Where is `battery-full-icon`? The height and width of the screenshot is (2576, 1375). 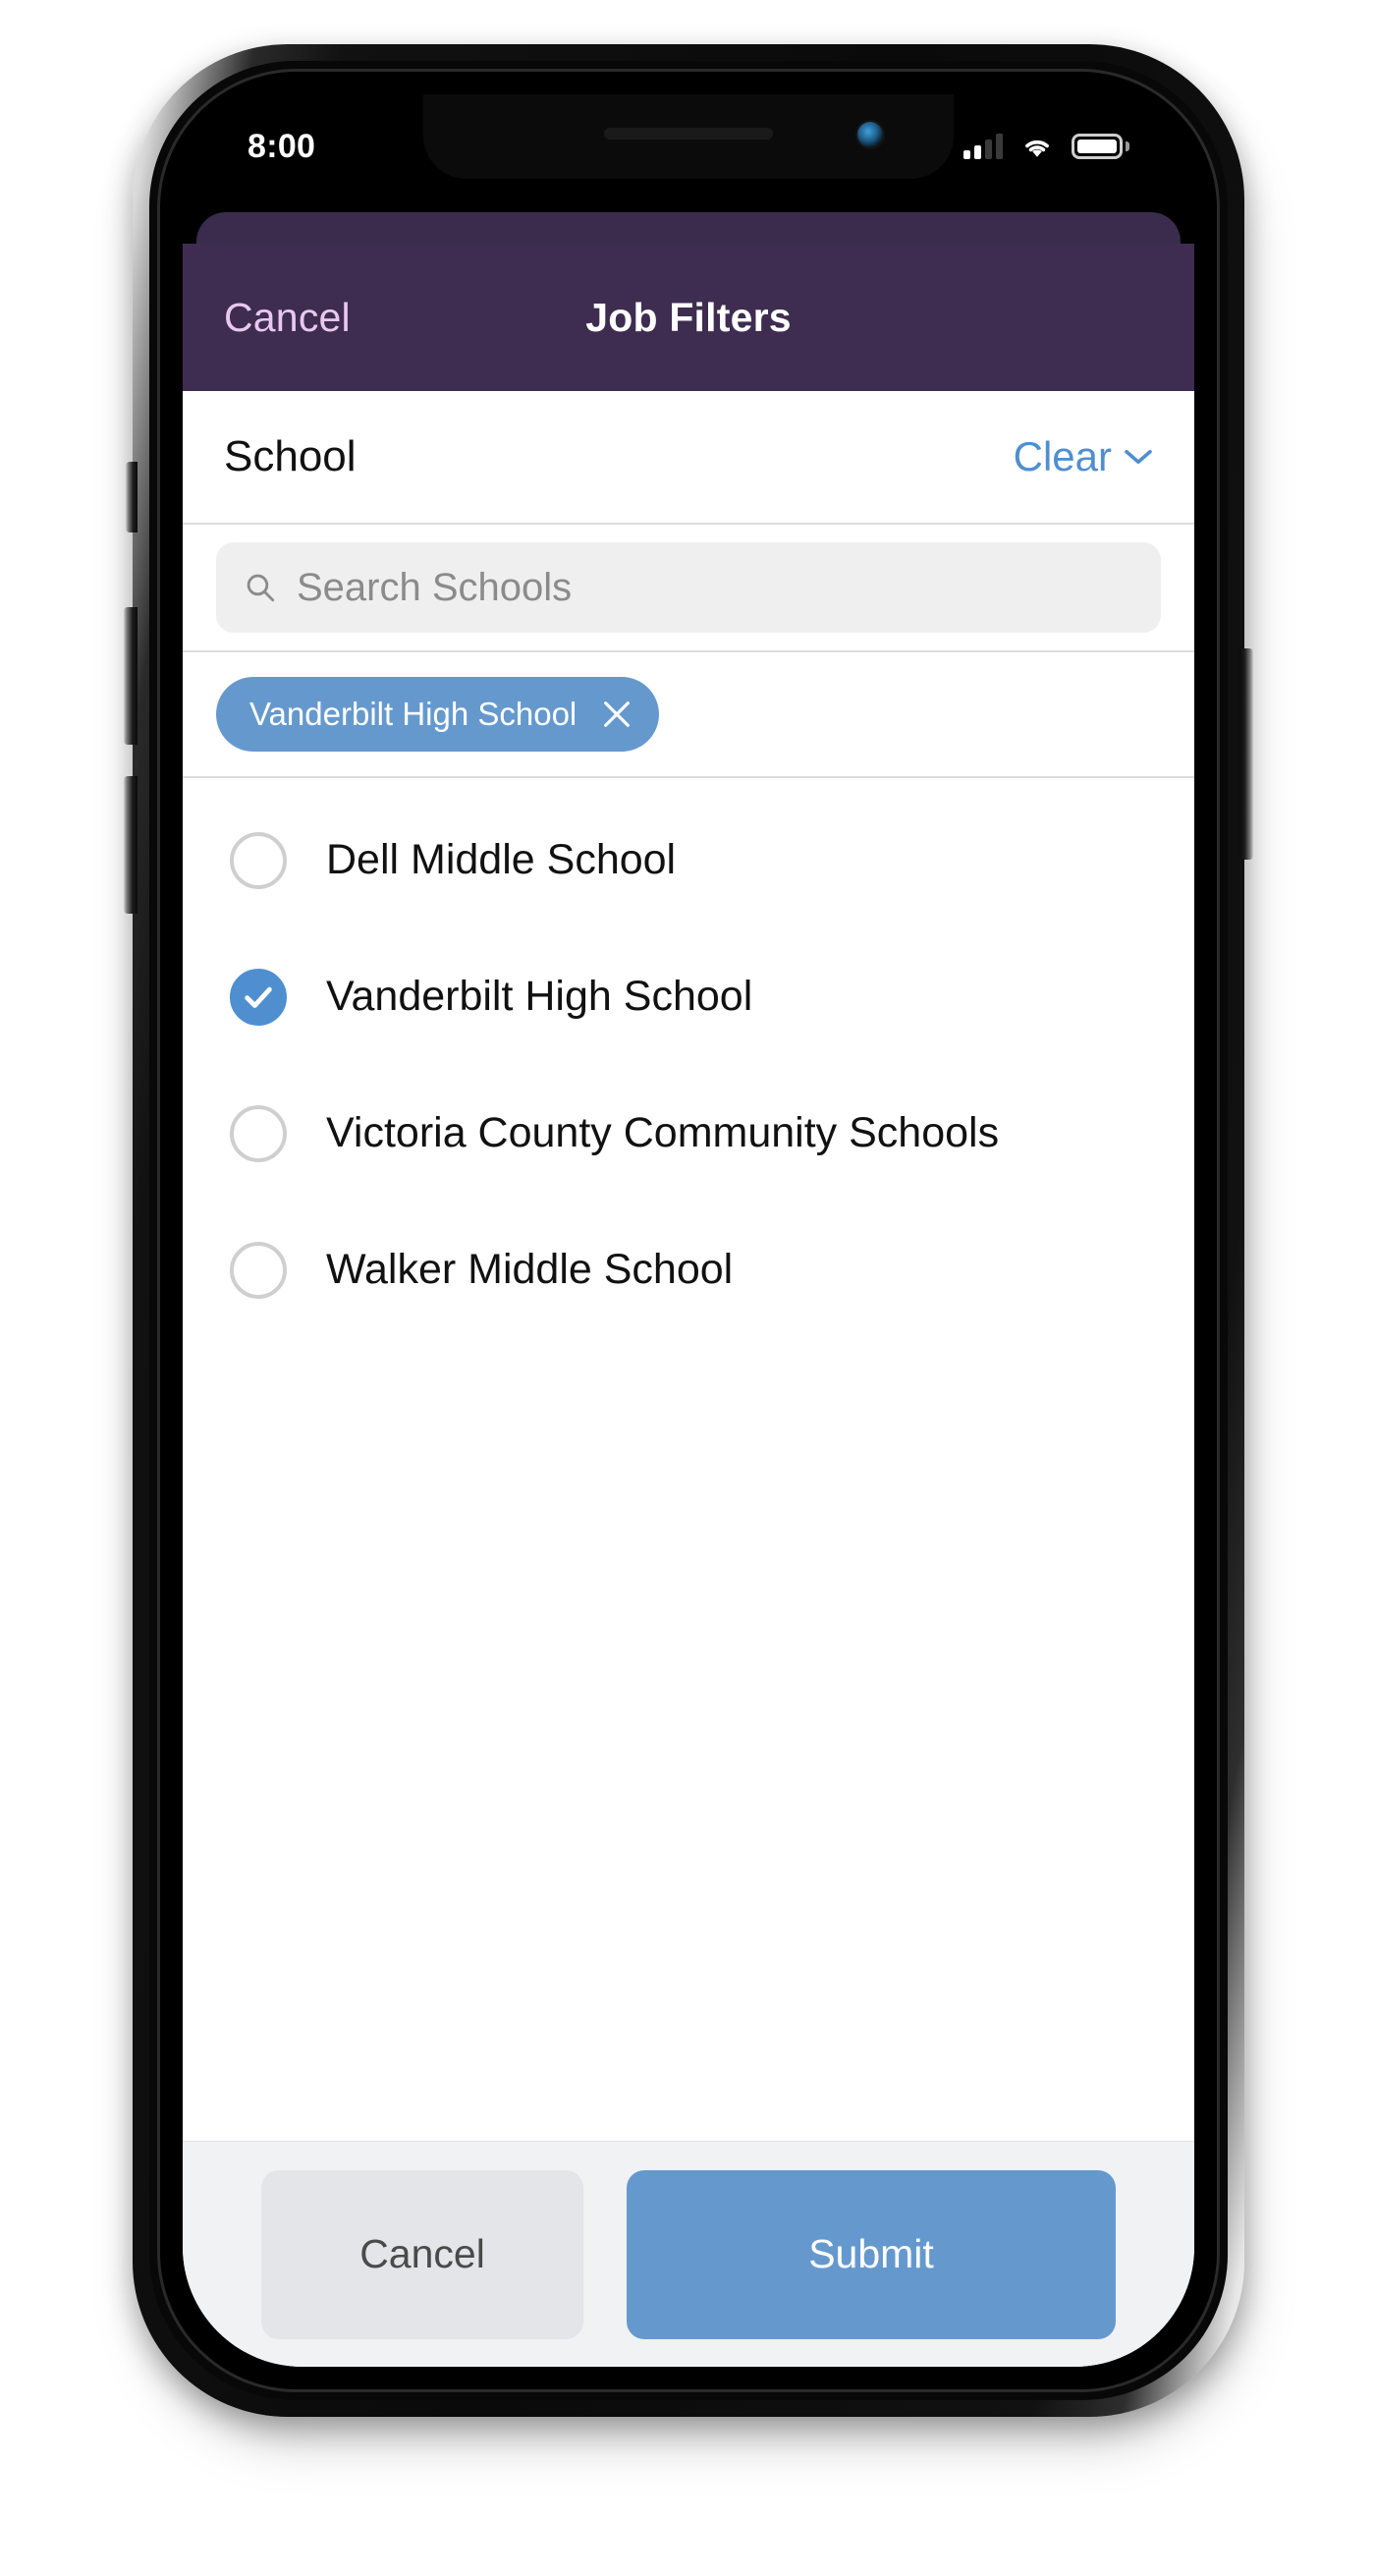 battery-full-icon is located at coordinates (1100, 146).